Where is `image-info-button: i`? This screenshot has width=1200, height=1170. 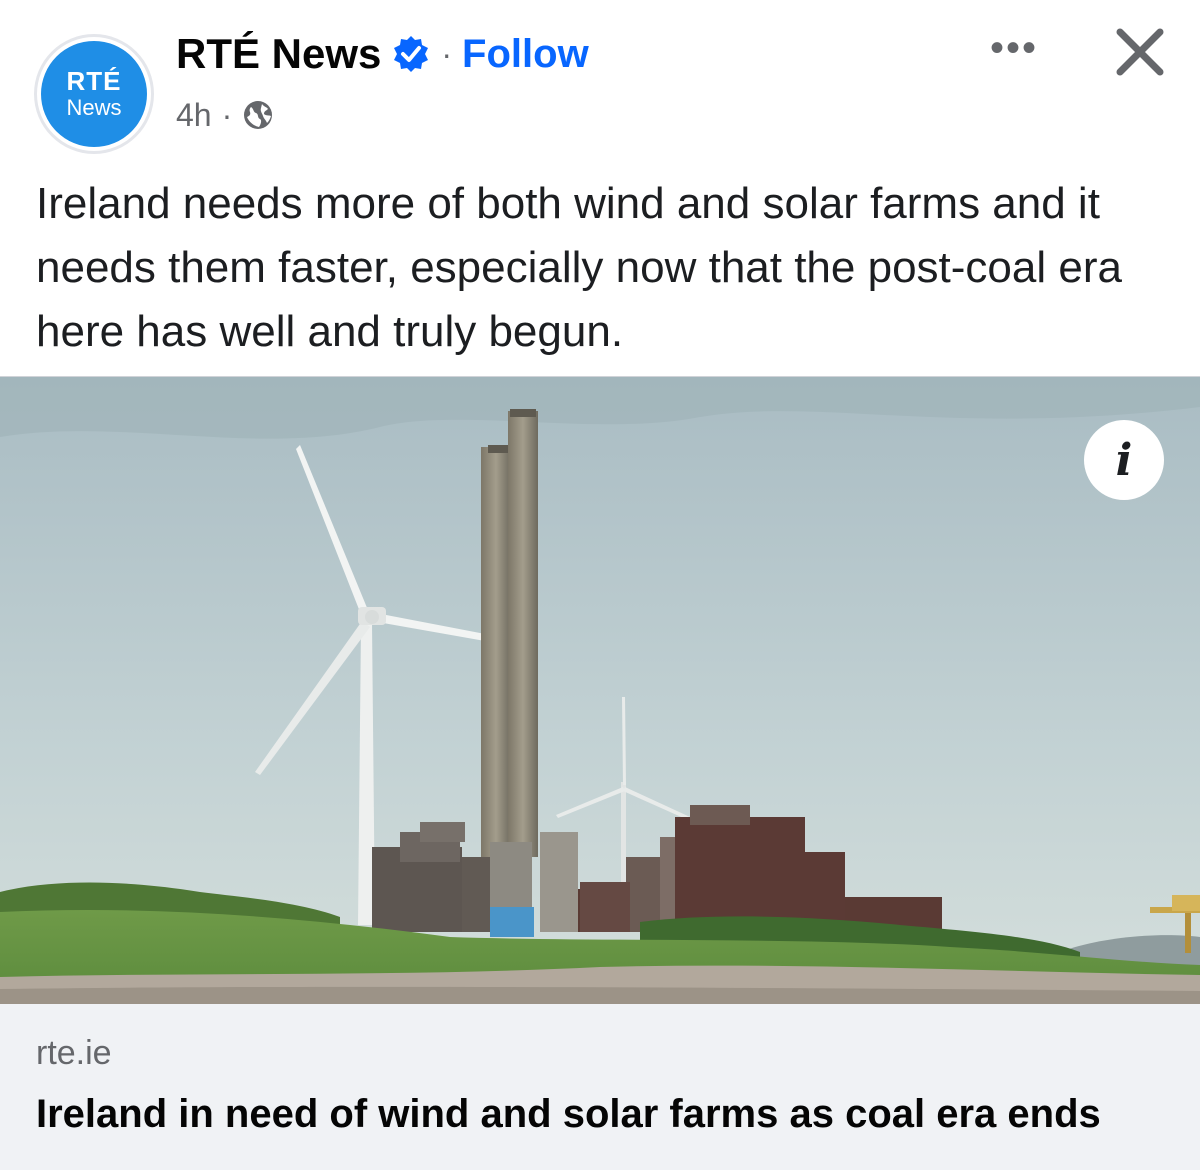
image-info-button: i is located at coordinates (1124, 460).